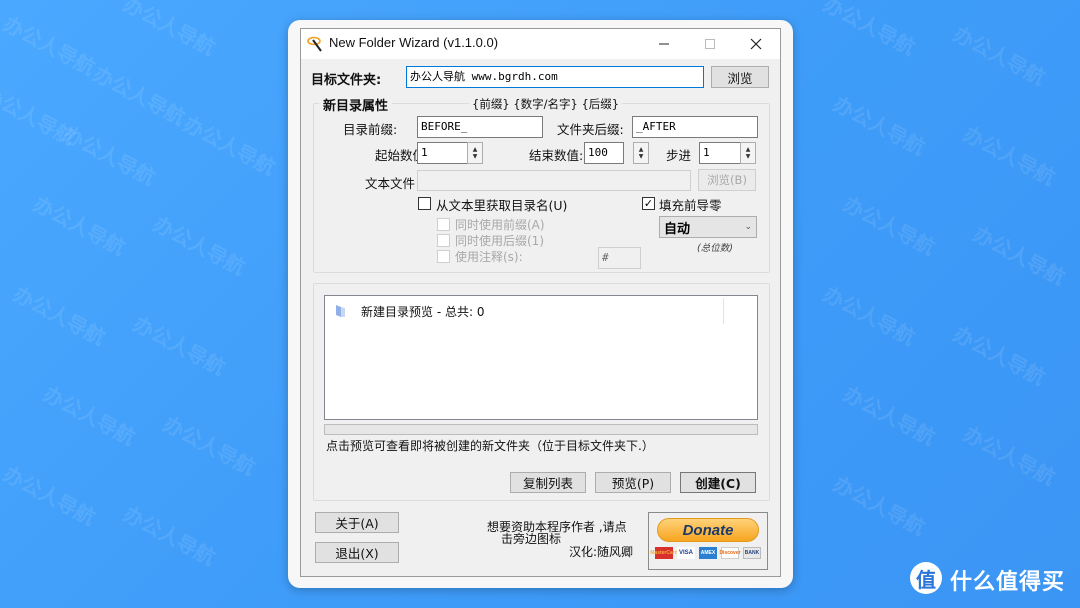  What do you see at coordinates (664, 553) in the screenshot?
I see `mastercard-icon: MasterCard` at bounding box center [664, 553].